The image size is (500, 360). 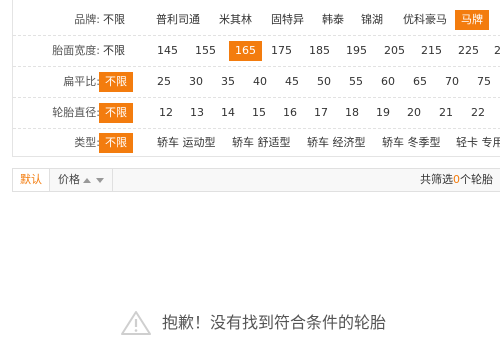 What do you see at coordinates (383, 113) in the screenshot?
I see `diameter-option-19: 19` at bounding box center [383, 113].